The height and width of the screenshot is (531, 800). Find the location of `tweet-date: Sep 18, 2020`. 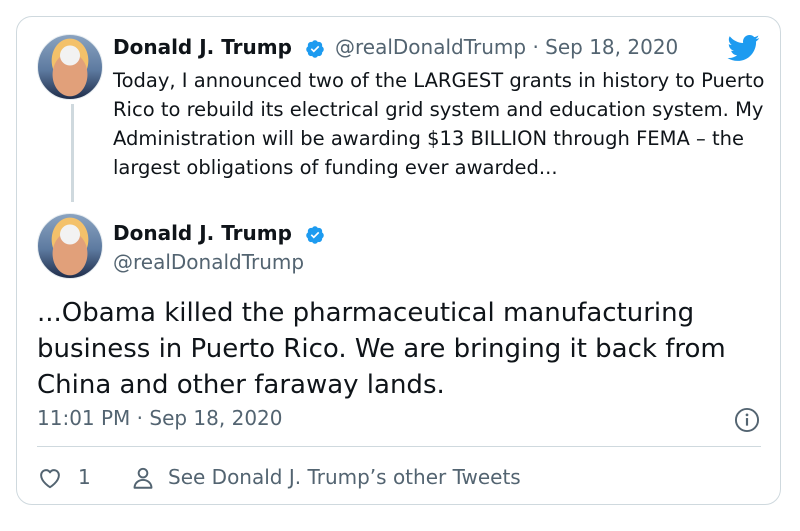

tweet-date: Sep 18, 2020 is located at coordinates (611, 47).